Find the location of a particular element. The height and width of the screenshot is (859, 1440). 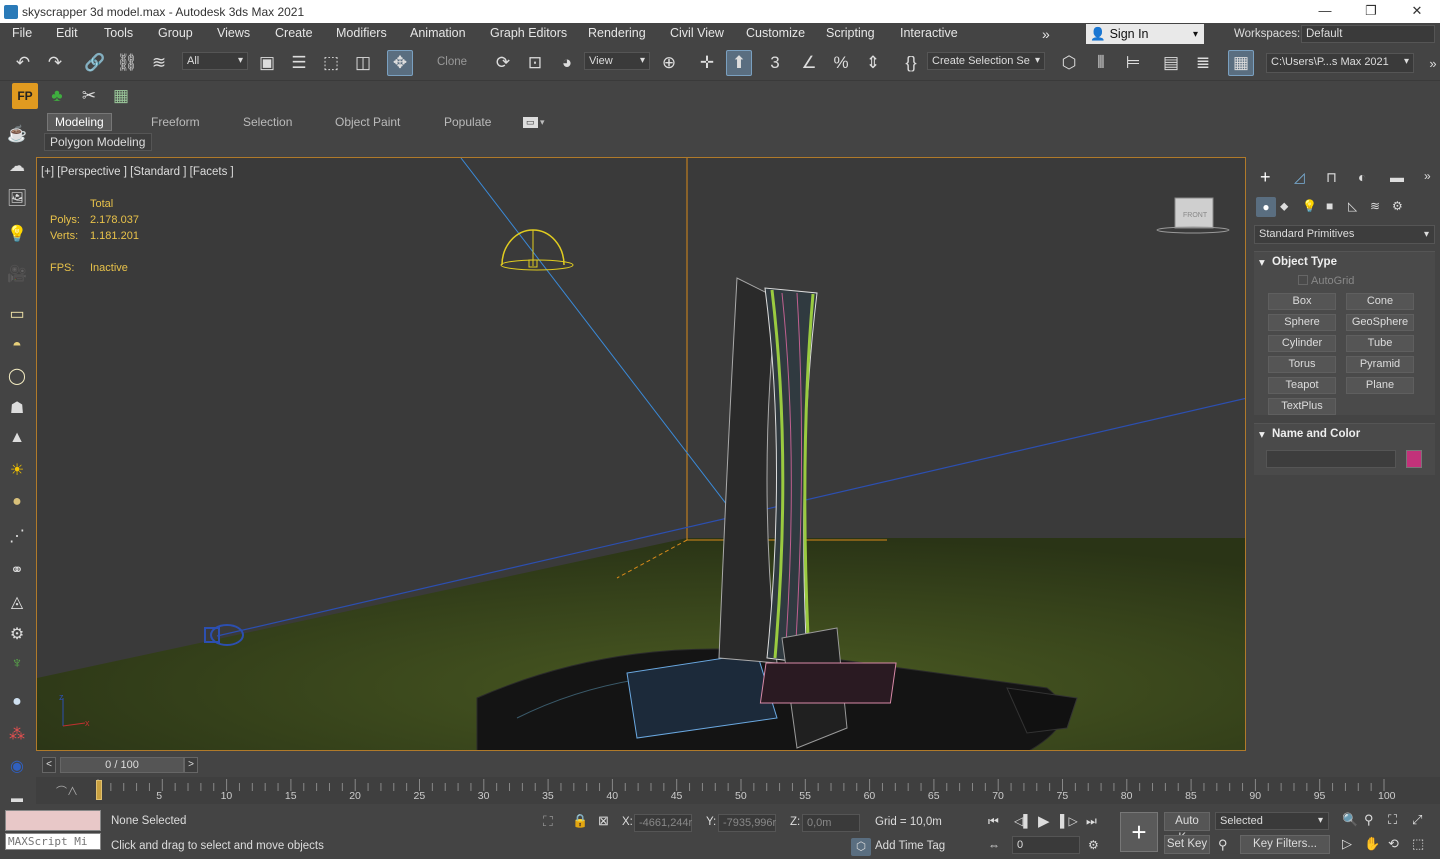

key-filter-icon: ⚲ is located at coordinates (1223, 845).